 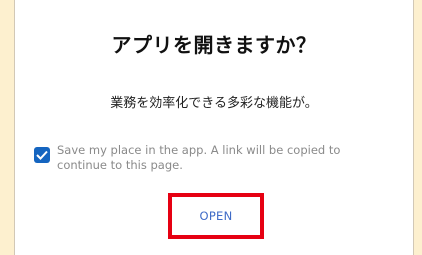 I want to click on open-button: OPEN, so click(x=216, y=216).